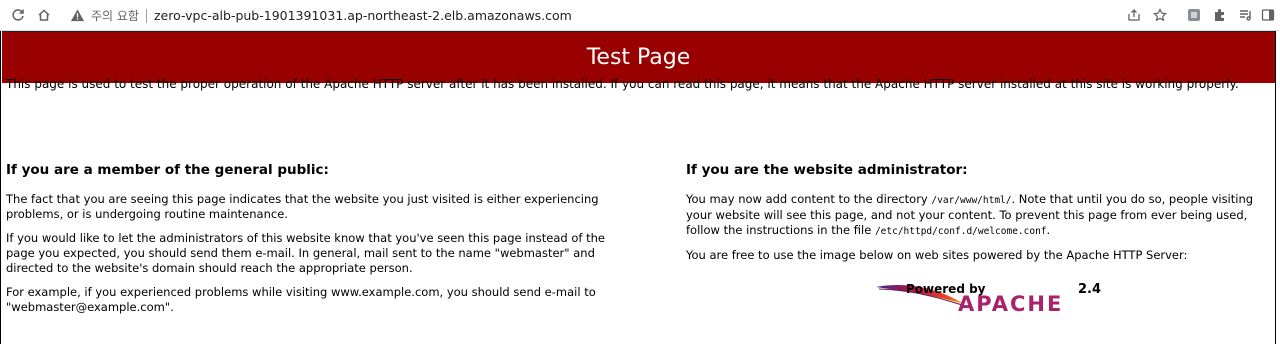 The width and height of the screenshot is (1280, 344). I want to click on extensions-puzzle-icon, so click(1220, 15).